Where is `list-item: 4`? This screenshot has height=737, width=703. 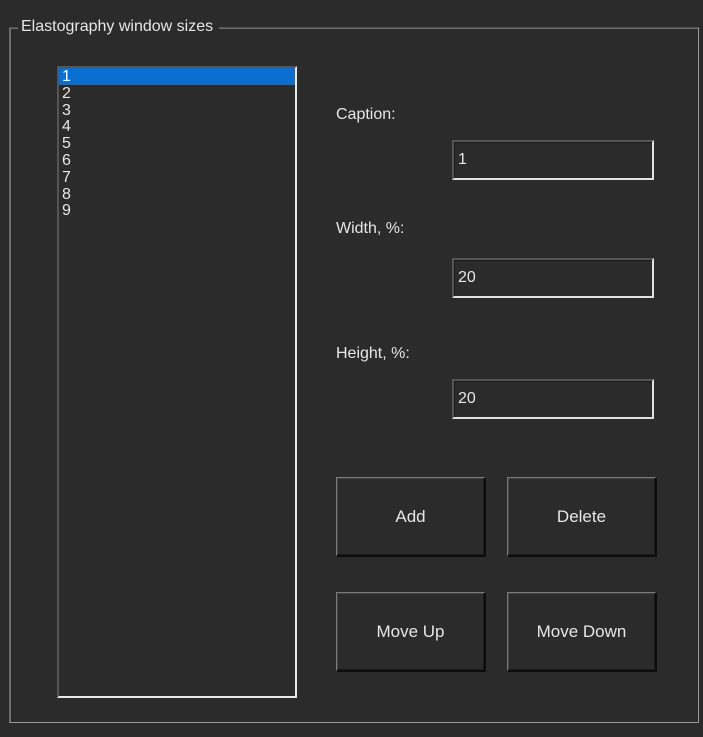 list-item: 4 is located at coordinates (177, 126).